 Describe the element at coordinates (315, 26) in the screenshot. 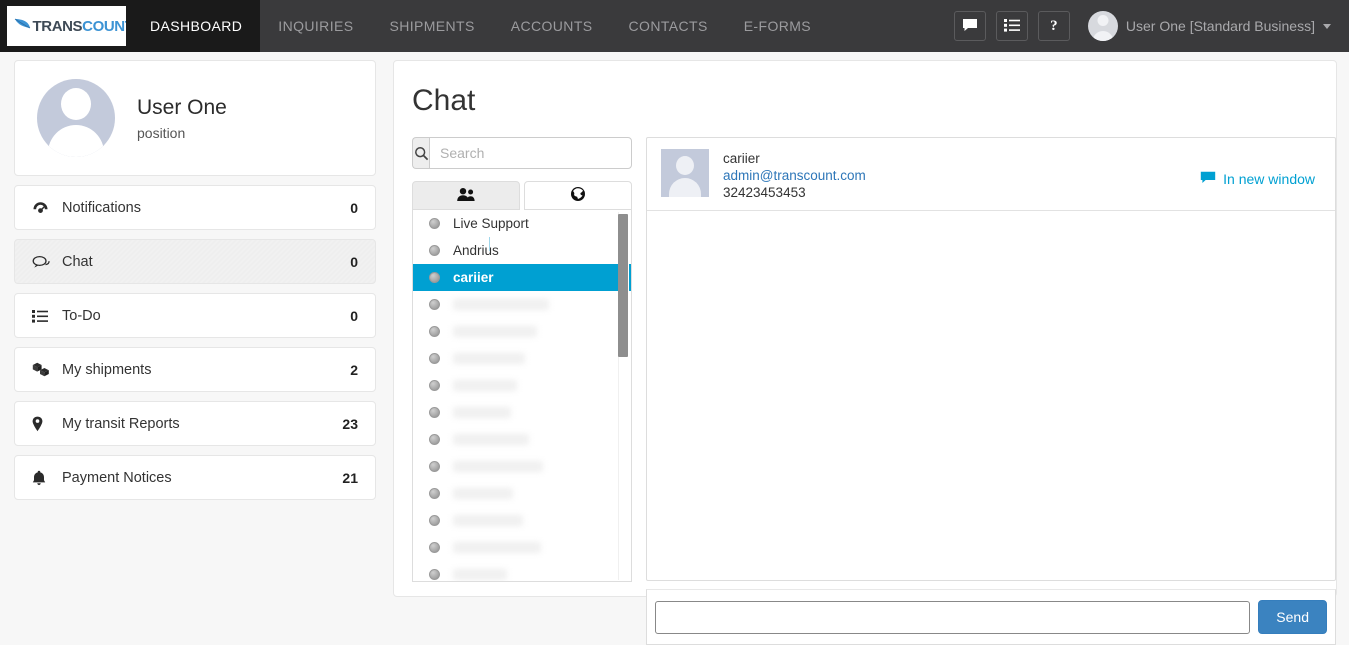

I see `nav-item-inquiries: INQUIRIES` at that location.